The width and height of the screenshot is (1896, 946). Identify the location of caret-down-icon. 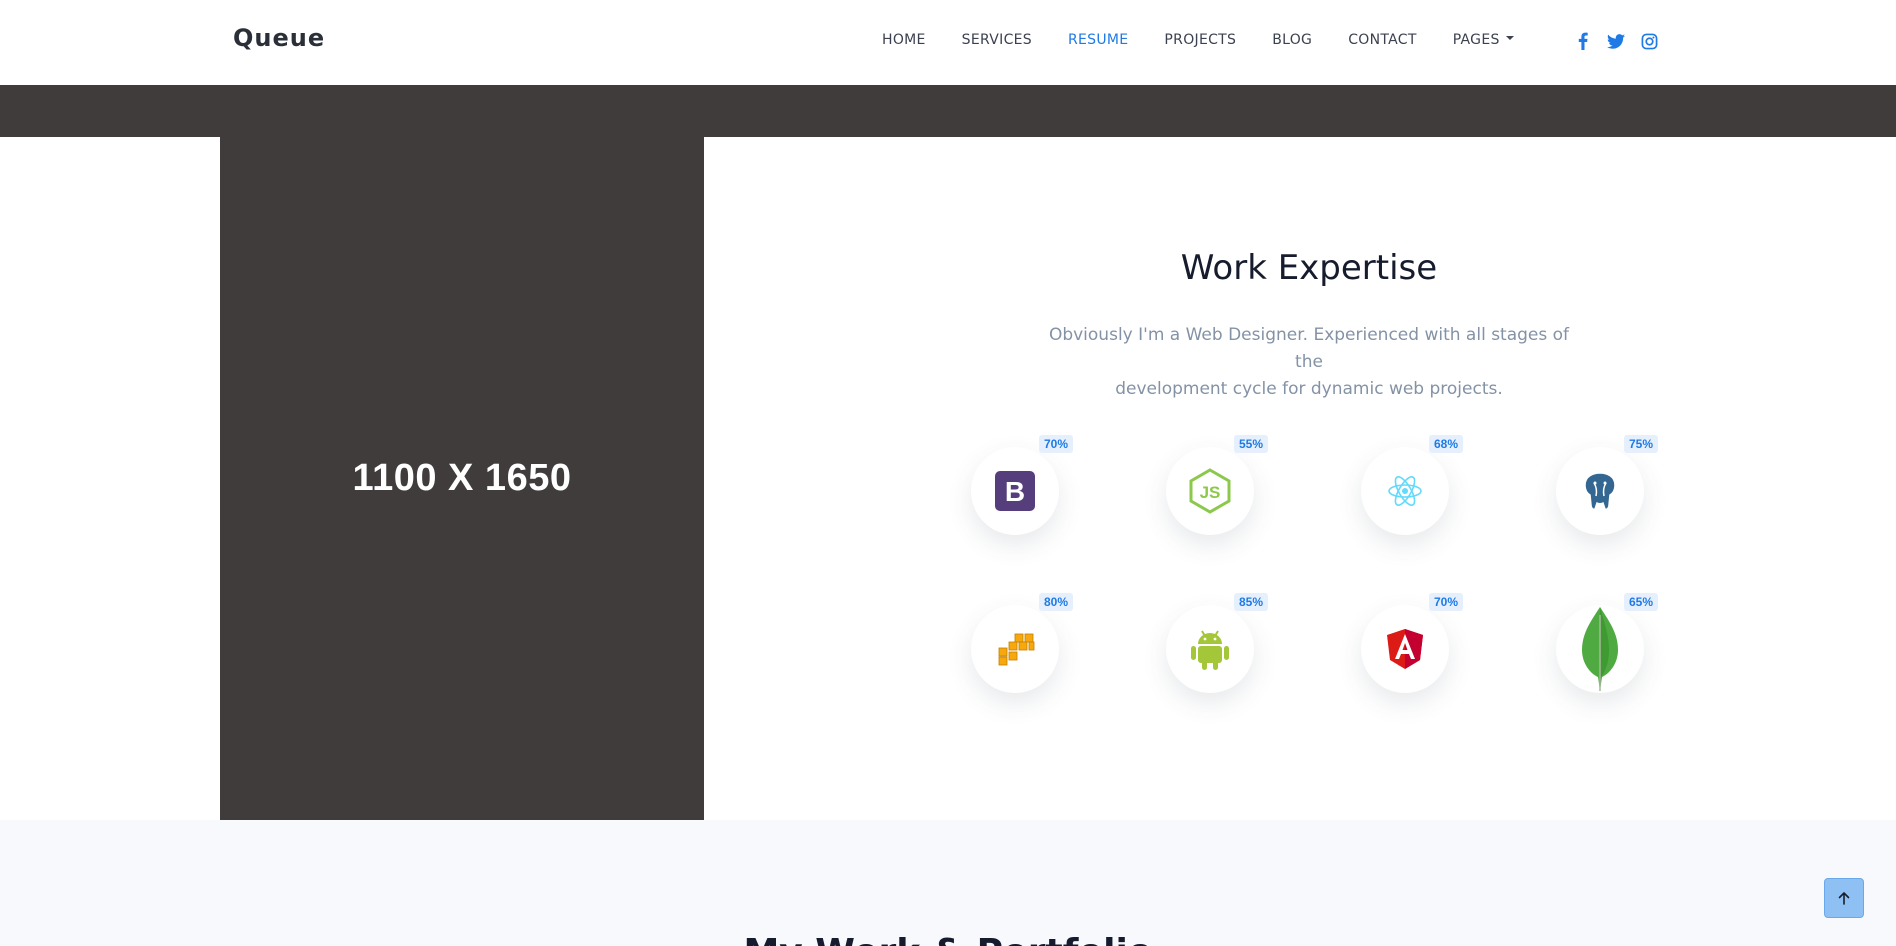
(1509, 38).